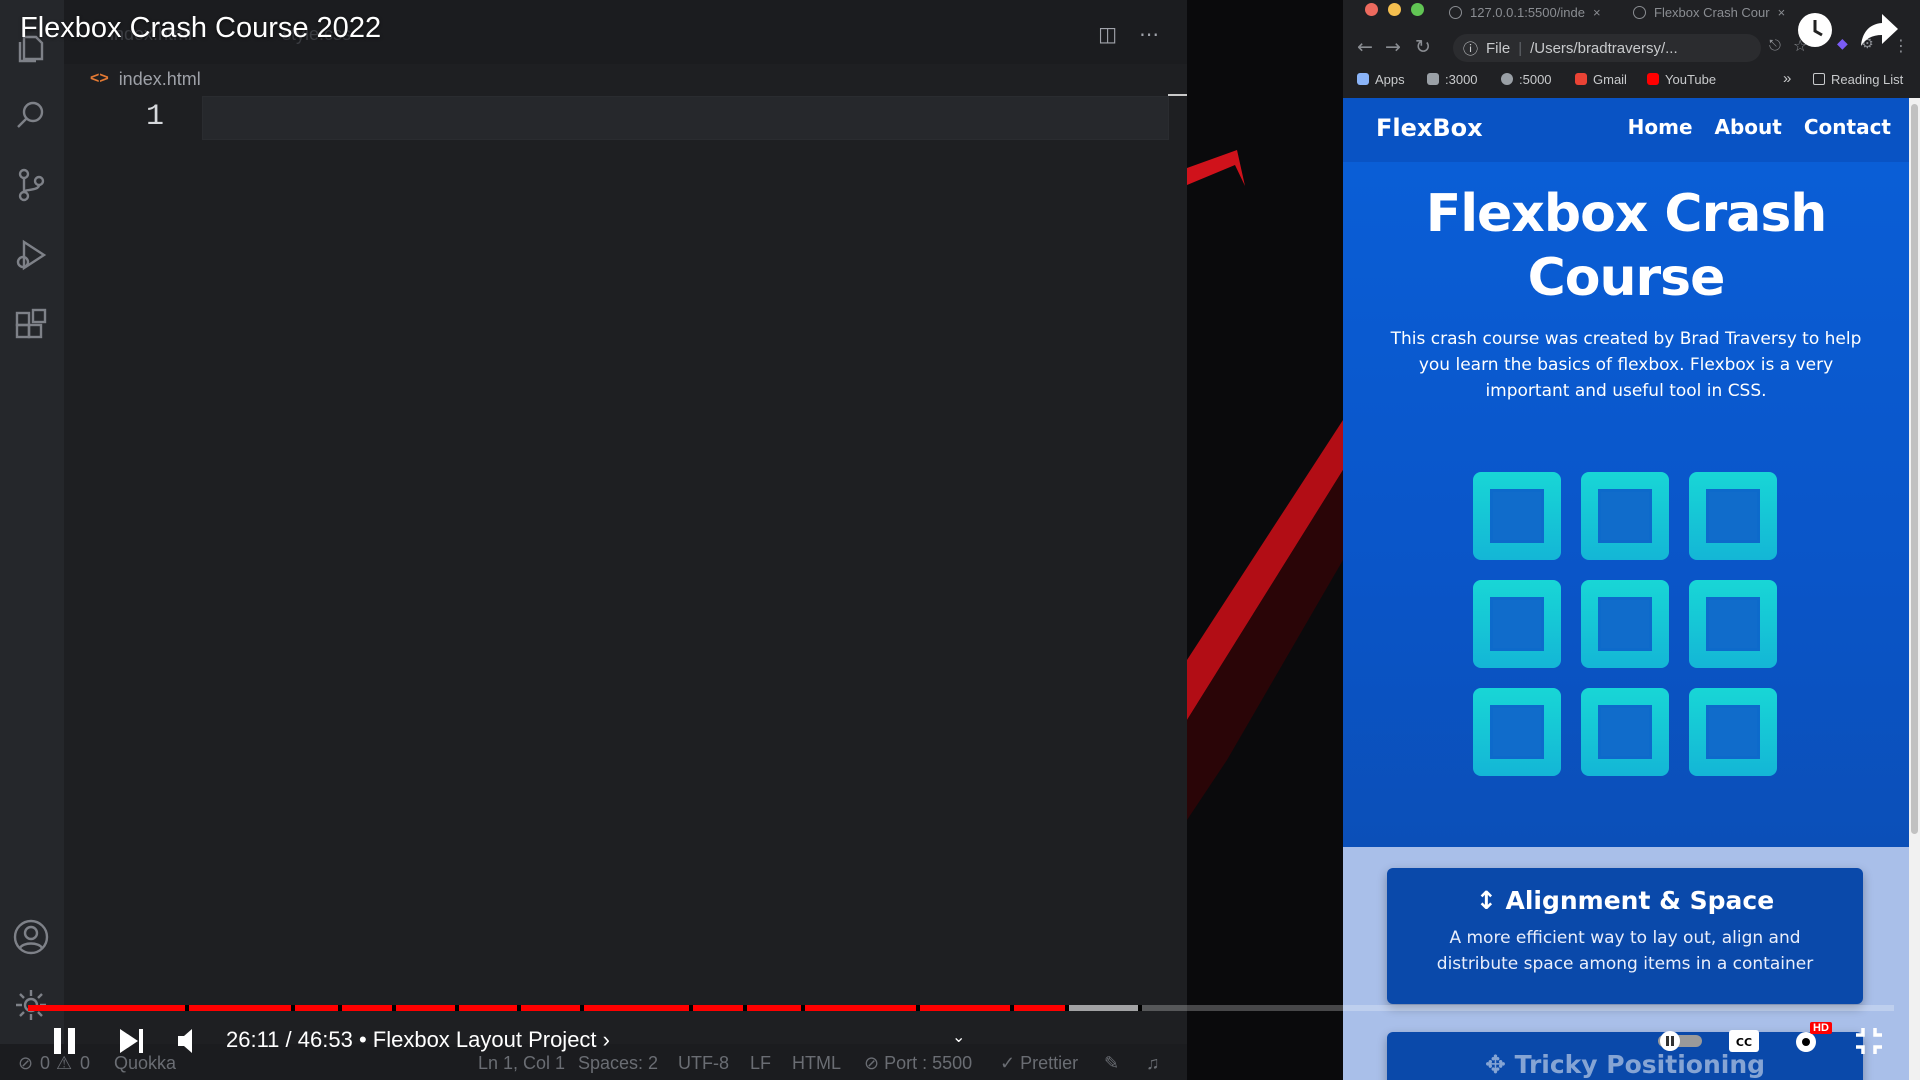  Describe the element at coordinates (1393, 47) in the screenshot. I see `forward-icon: →` at that location.